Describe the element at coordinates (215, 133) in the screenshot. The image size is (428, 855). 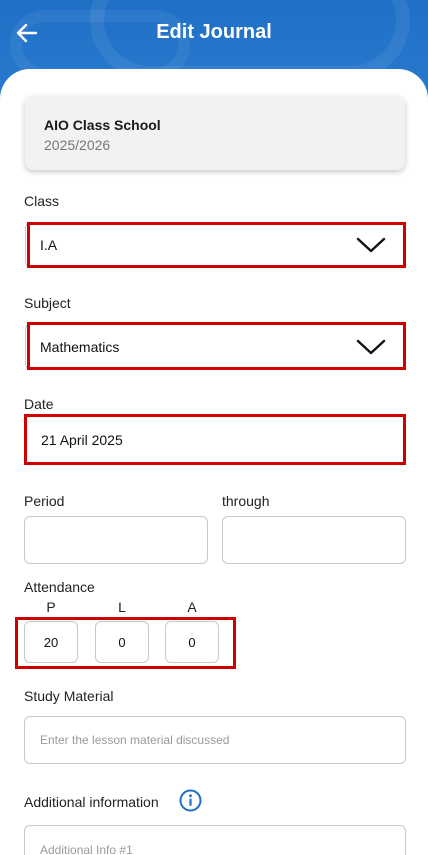
I see `school-card: AIO Class School 2025/2026` at that location.